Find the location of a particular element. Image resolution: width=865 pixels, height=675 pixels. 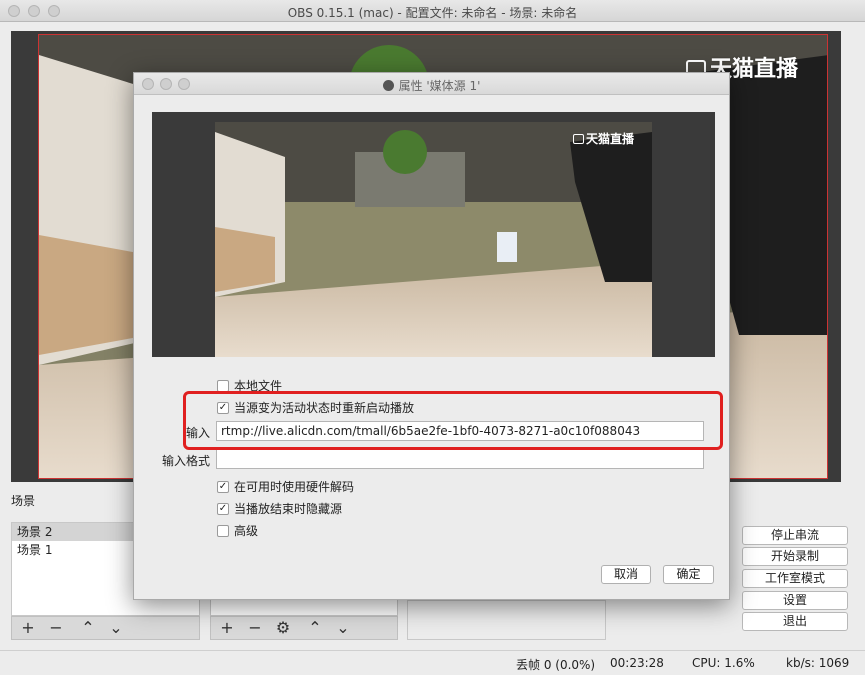

move-source-down-icon: ⌄ is located at coordinates (343, 628).